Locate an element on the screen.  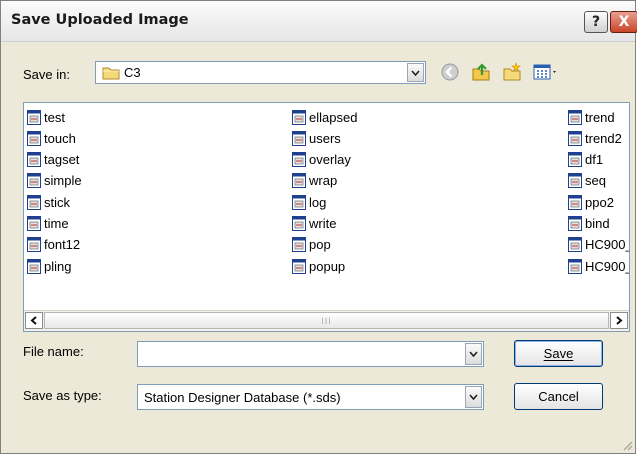
scroll-thumb: III is located at coordinates (326, 320).